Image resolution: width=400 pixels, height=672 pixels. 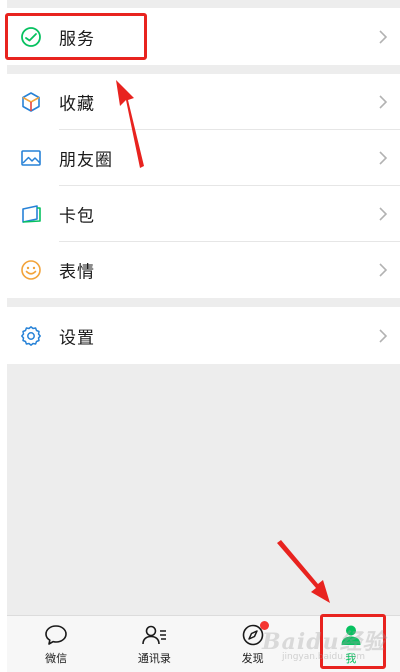 What do you see at coordinates (130, 124) in the screenshot?
I see `arrow-to-service` at bounding box center [130, 124].